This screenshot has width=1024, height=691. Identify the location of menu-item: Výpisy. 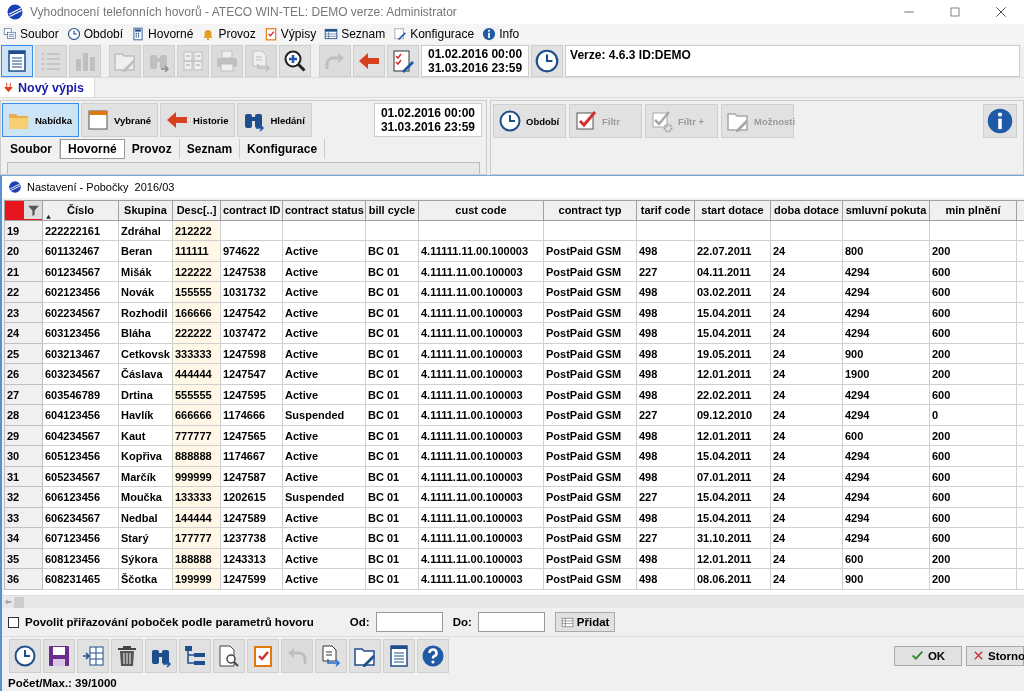
(298, 34).